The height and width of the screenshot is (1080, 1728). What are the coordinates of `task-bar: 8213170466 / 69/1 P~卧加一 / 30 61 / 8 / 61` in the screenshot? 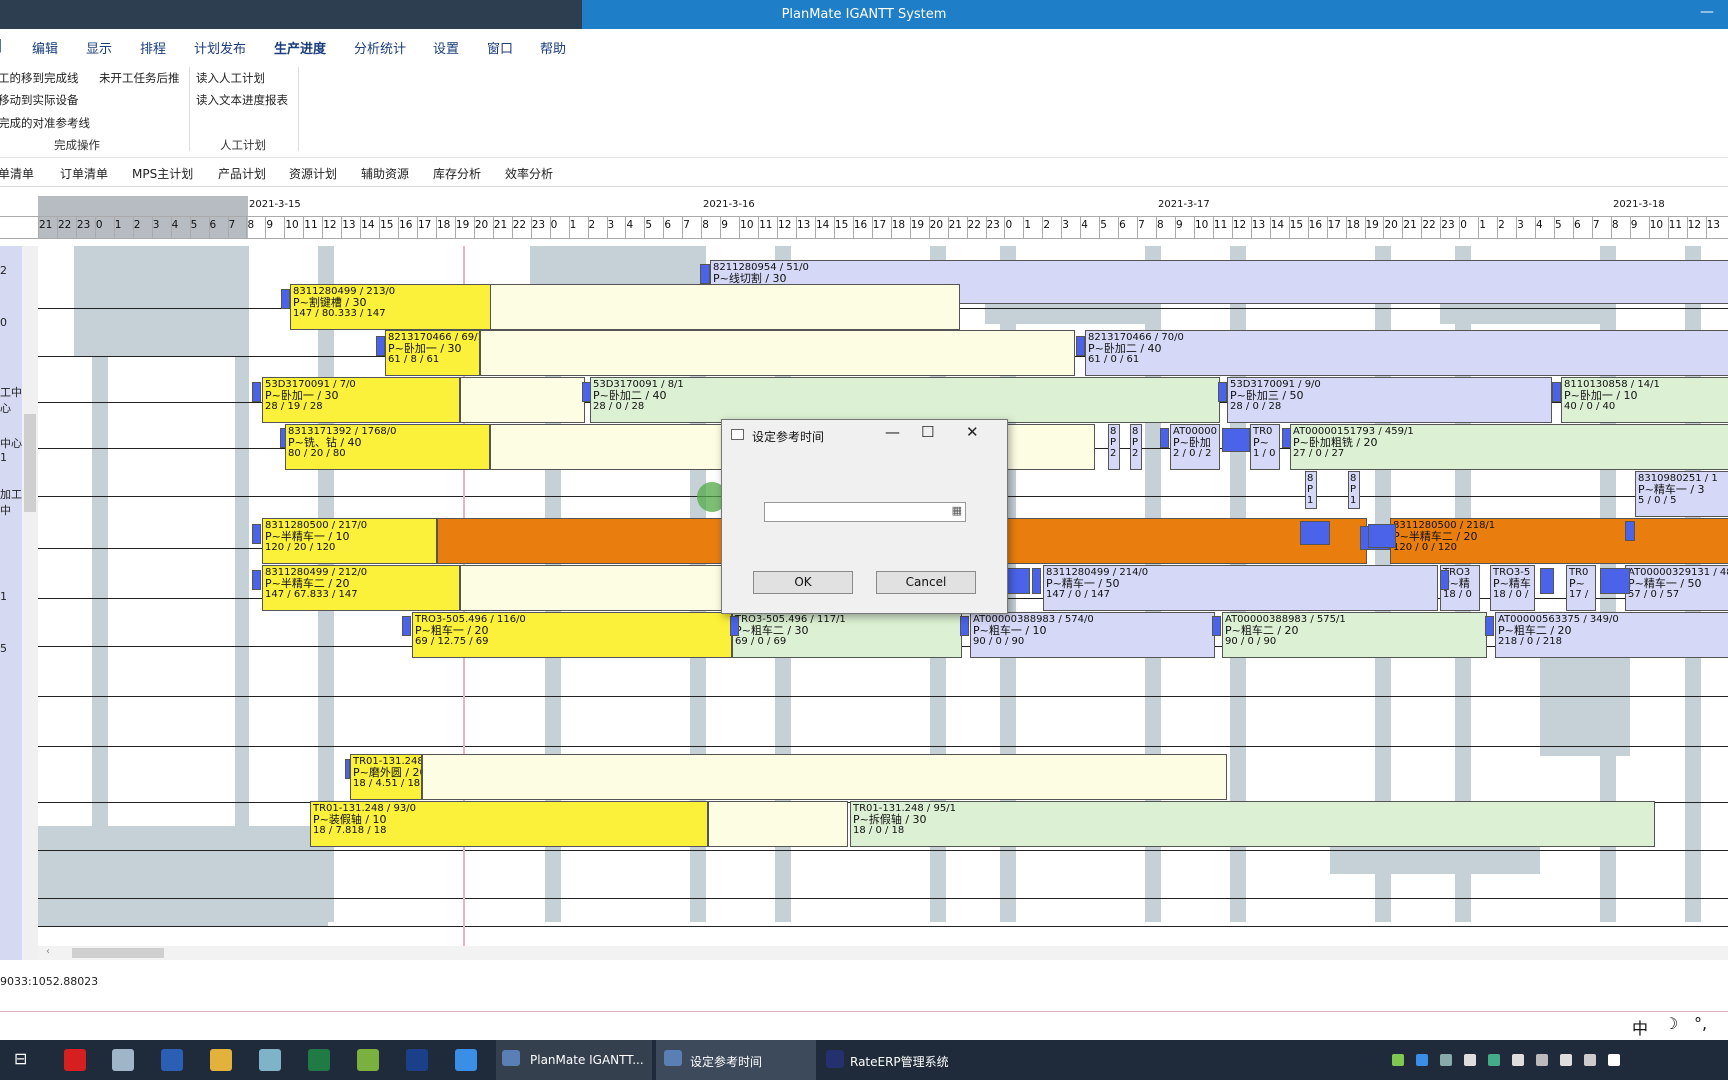 It's located at (432, 353).